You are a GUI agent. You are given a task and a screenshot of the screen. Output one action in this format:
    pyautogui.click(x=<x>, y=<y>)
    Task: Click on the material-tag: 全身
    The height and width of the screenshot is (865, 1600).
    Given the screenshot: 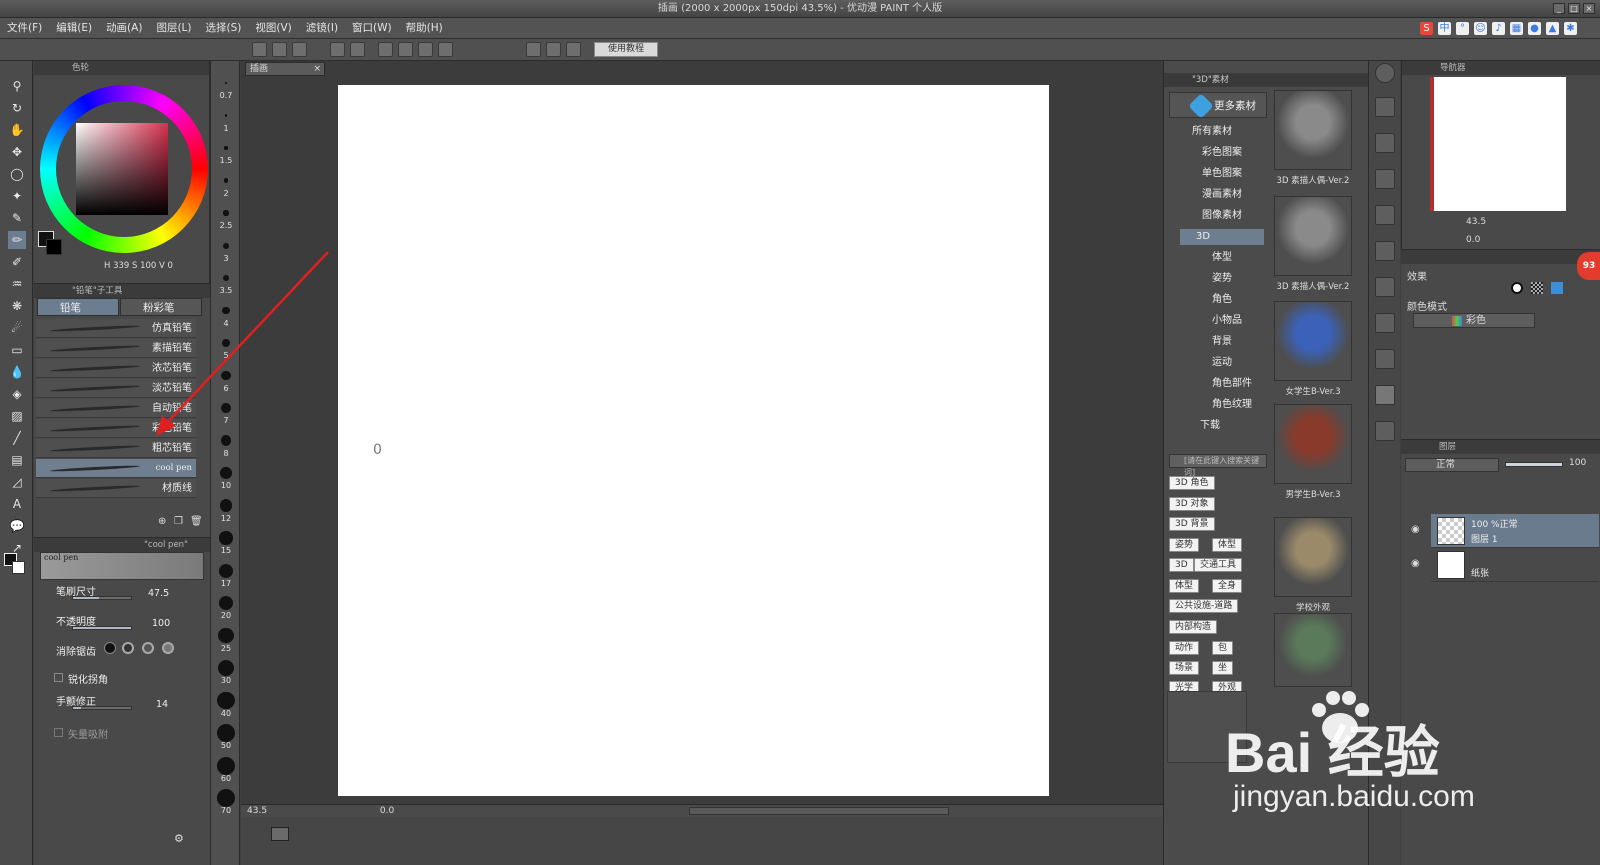 What is the action you would take?
    pyautogui.click(x=1227, y=586)
    